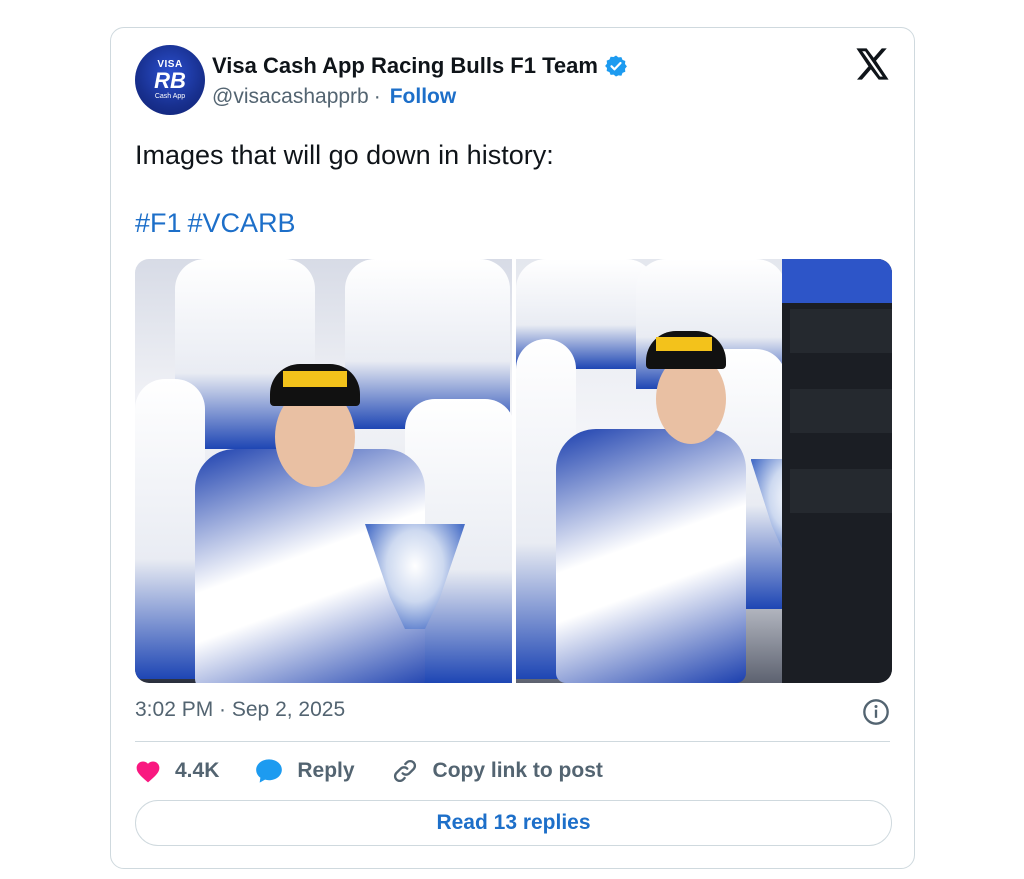 This screenshot has height=879, width=1024. Describe the element at coordinates (513, 823) in the screenshot. I see `read-replies-button: Read 13 replies` at that location.